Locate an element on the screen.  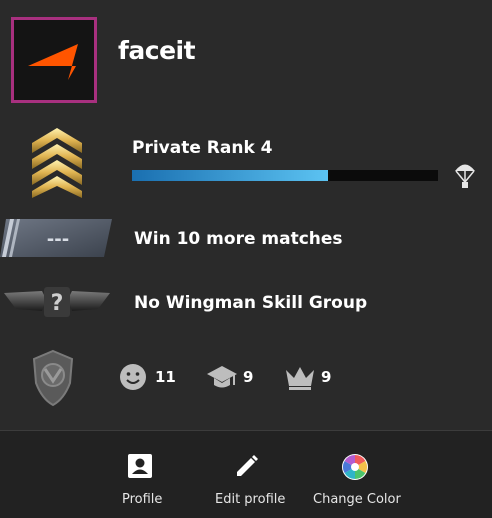
profile-button-label: Profile is located at coordinates (142, 499).